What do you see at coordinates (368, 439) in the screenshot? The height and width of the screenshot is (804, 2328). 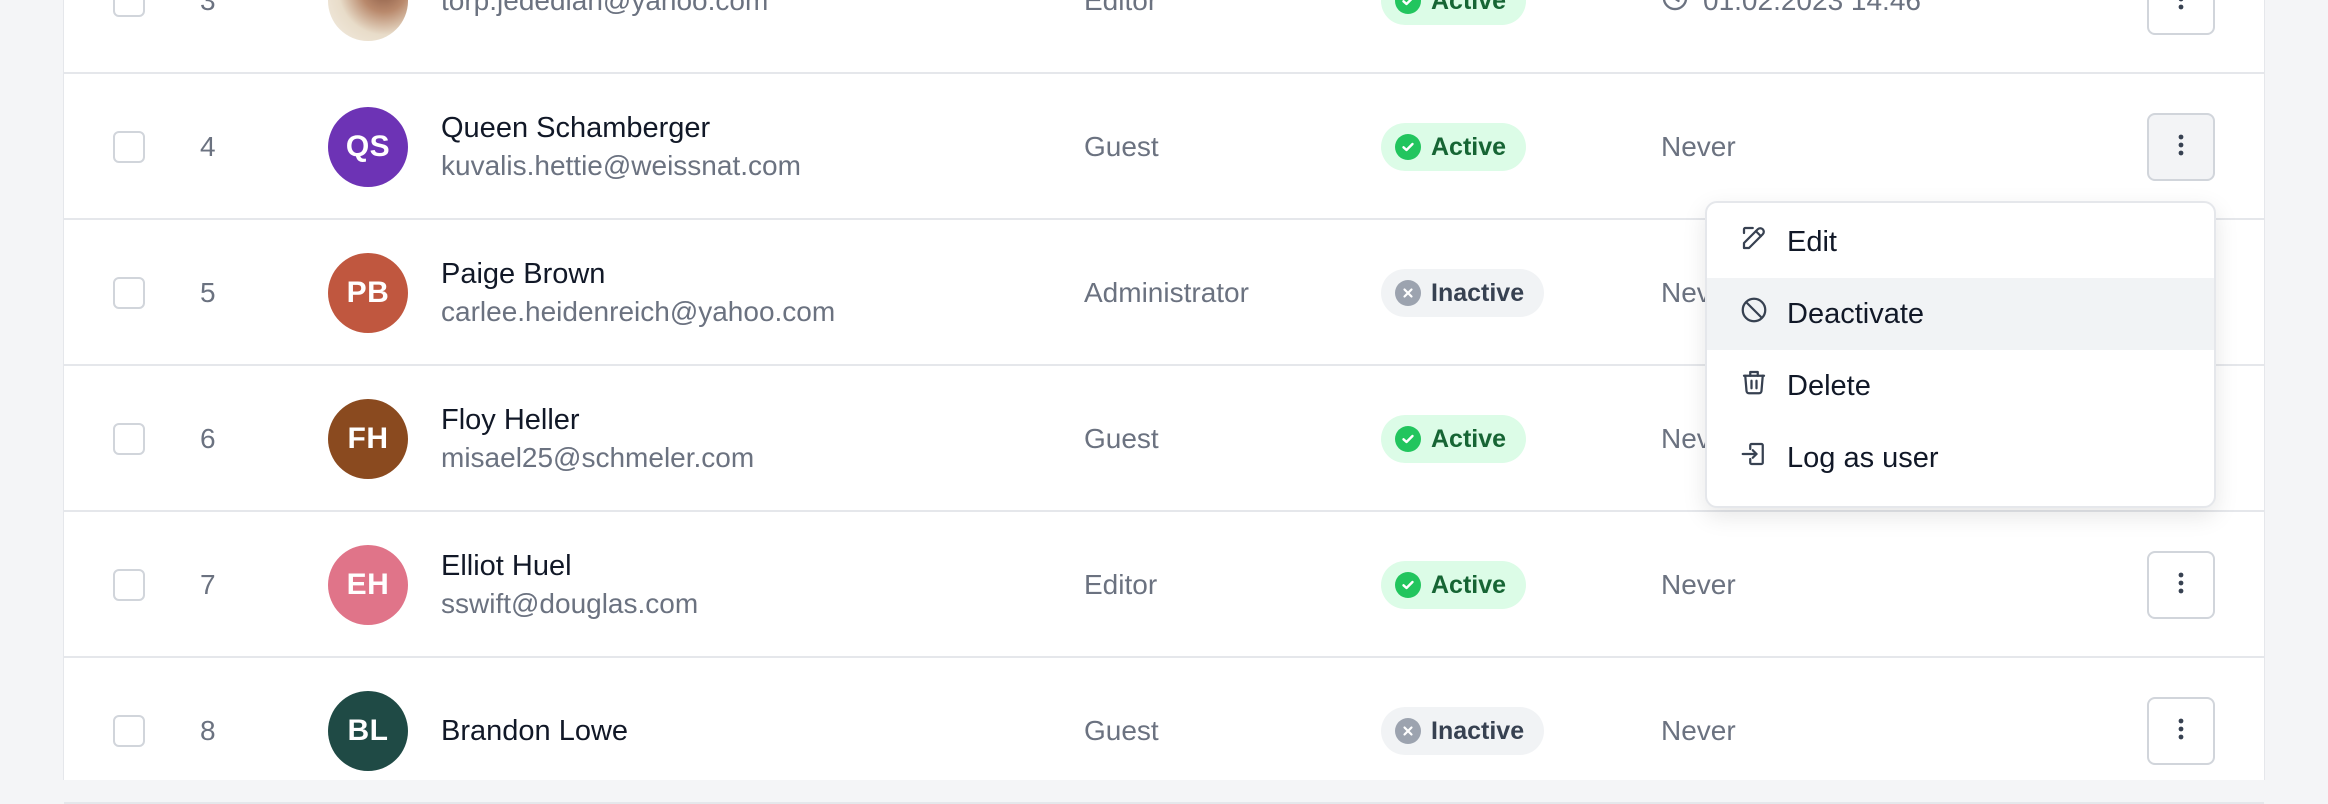 I see `avatar: FH` at bounding box center [368, 439].